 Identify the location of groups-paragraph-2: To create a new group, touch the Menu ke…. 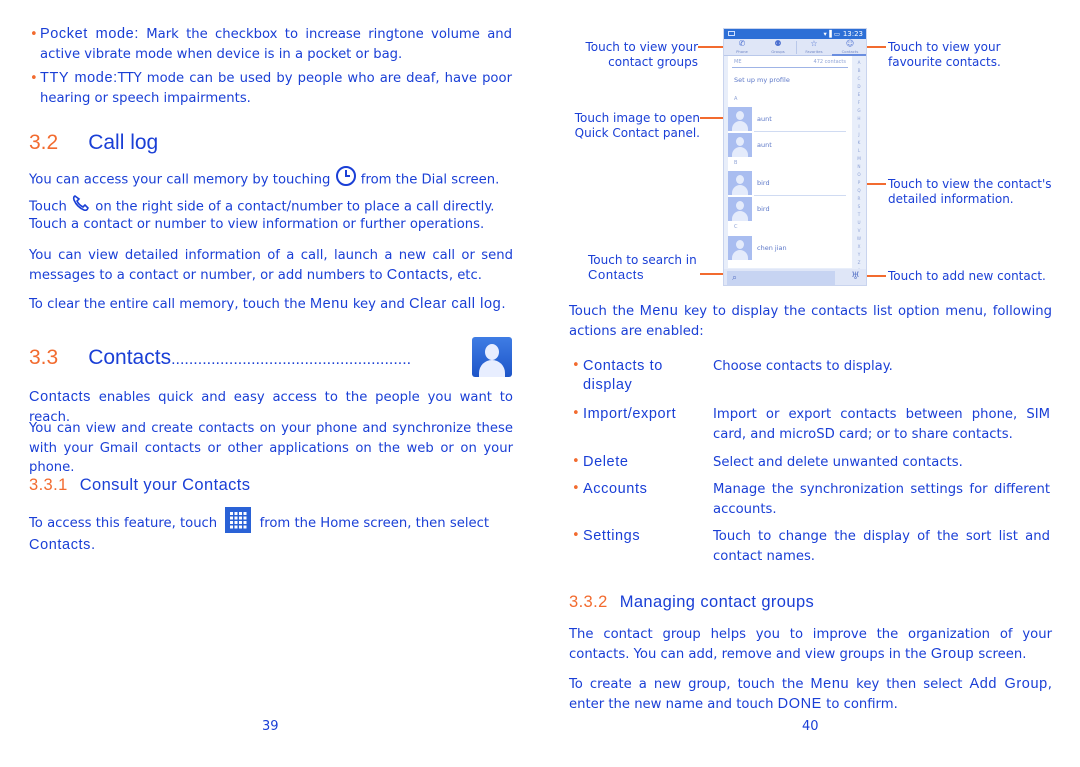
(810, 694).